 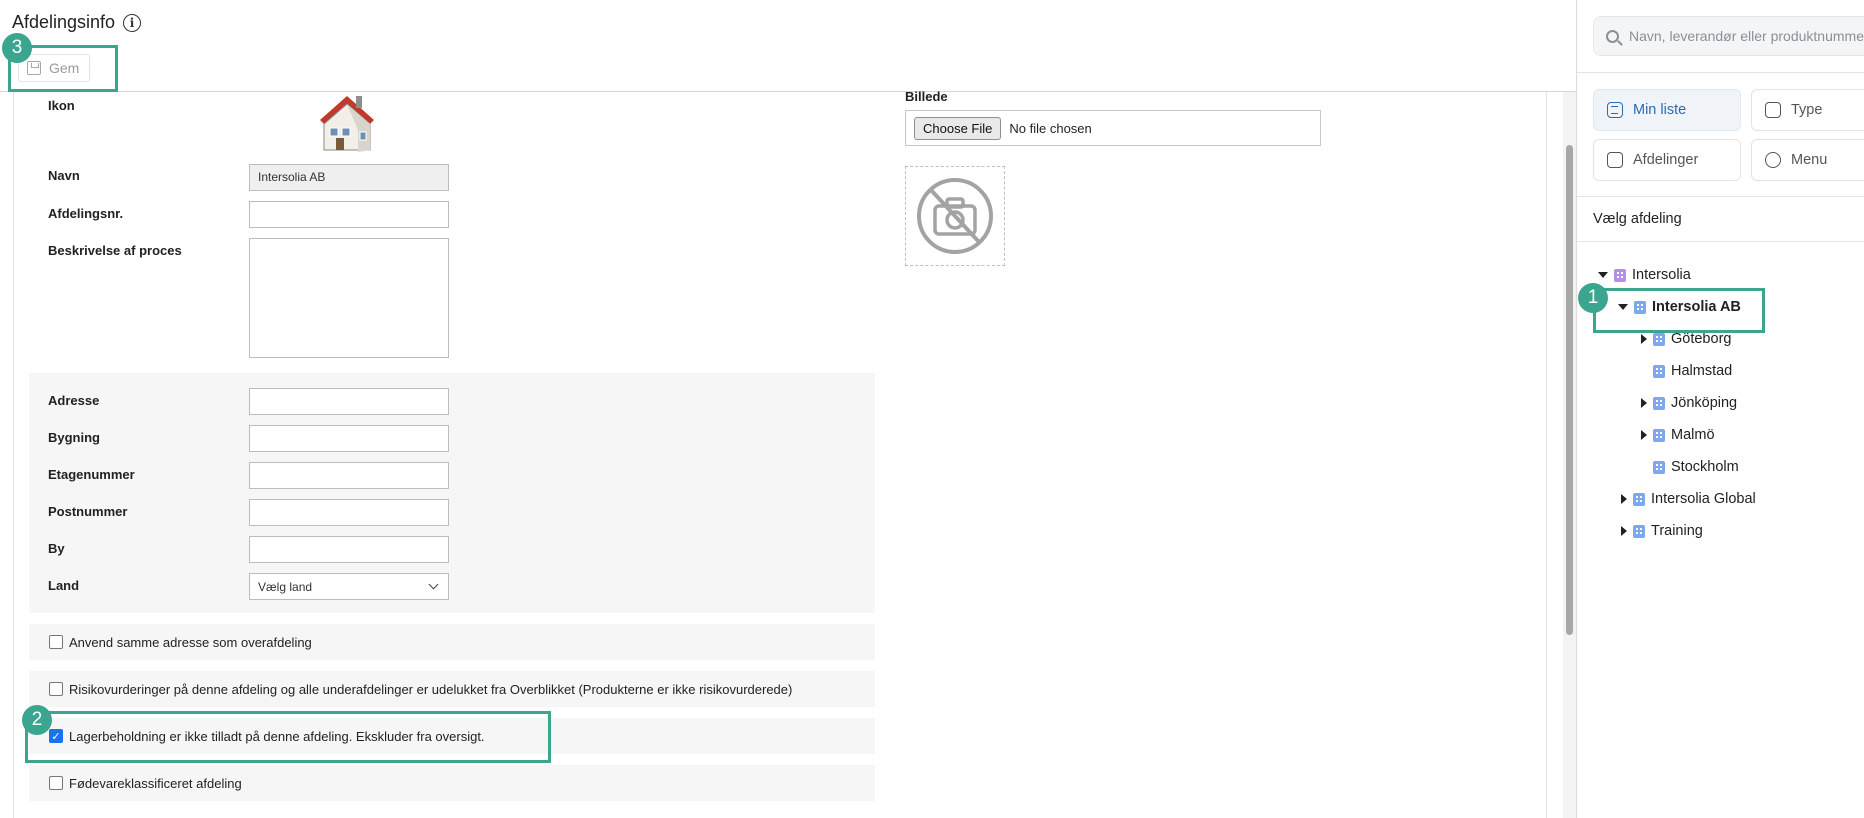 What do you see at coordinates (88, 511) in the screenshot?
I see `postal-label: Postnummer` at bounding box center [88, 511].